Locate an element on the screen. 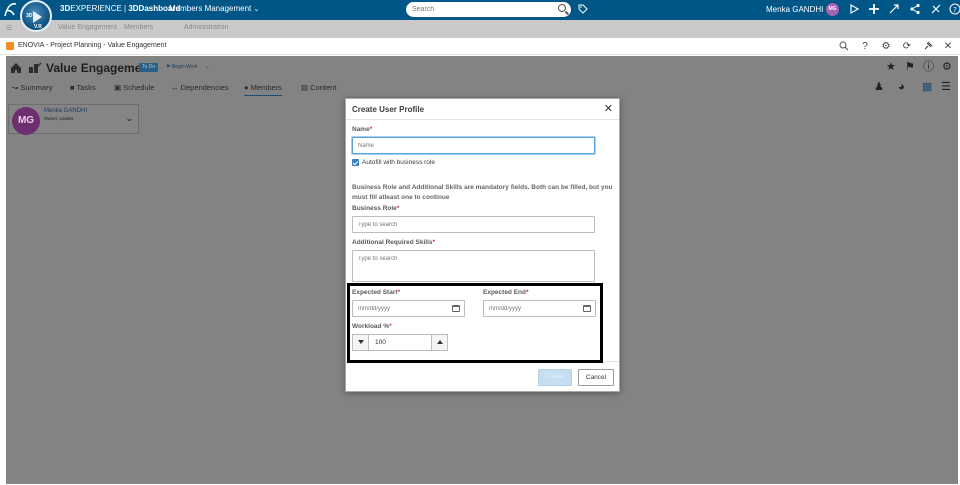 Image resolution: width=960 pixels, height=485 pixels. expected-end-input is located at coordinates (536, 309).